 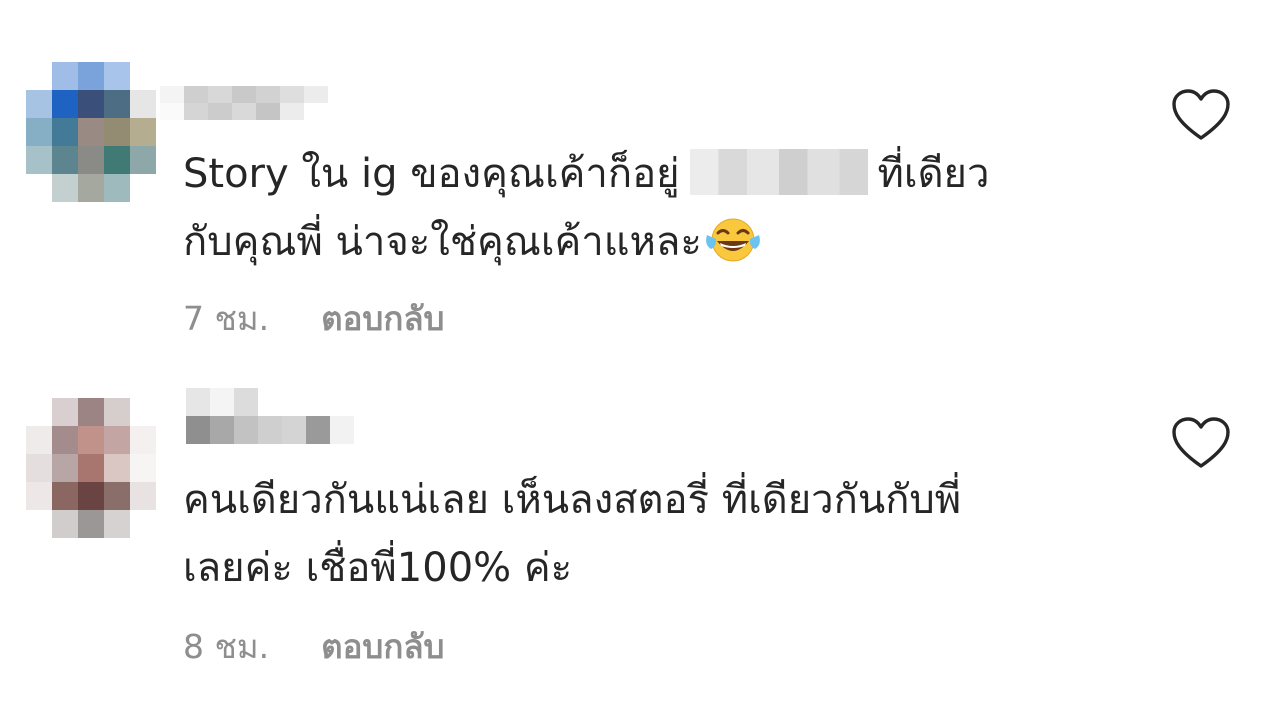 I want to click on comment-meta: 7 ชม. ตอบกลับ, so click(x=314, y=318).